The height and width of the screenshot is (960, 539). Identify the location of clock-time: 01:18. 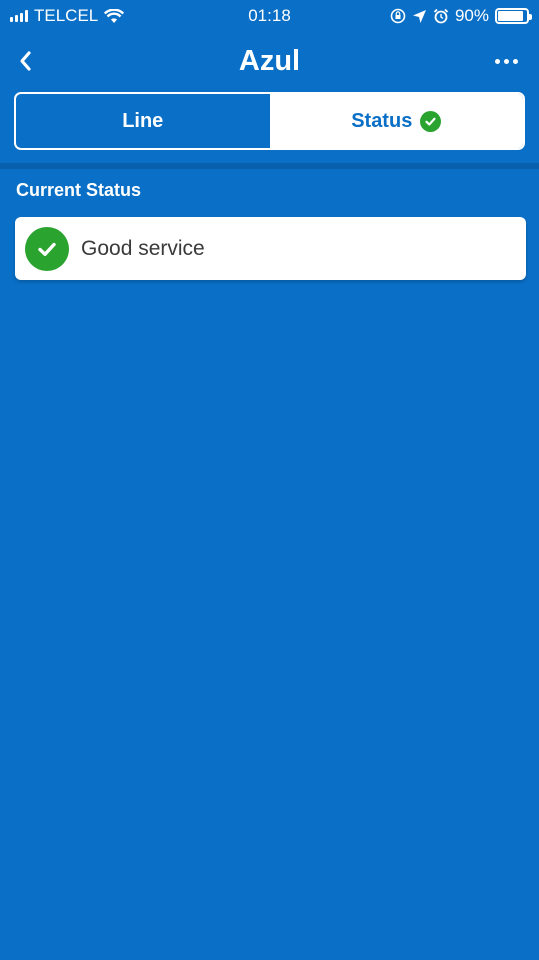
(269, 15).